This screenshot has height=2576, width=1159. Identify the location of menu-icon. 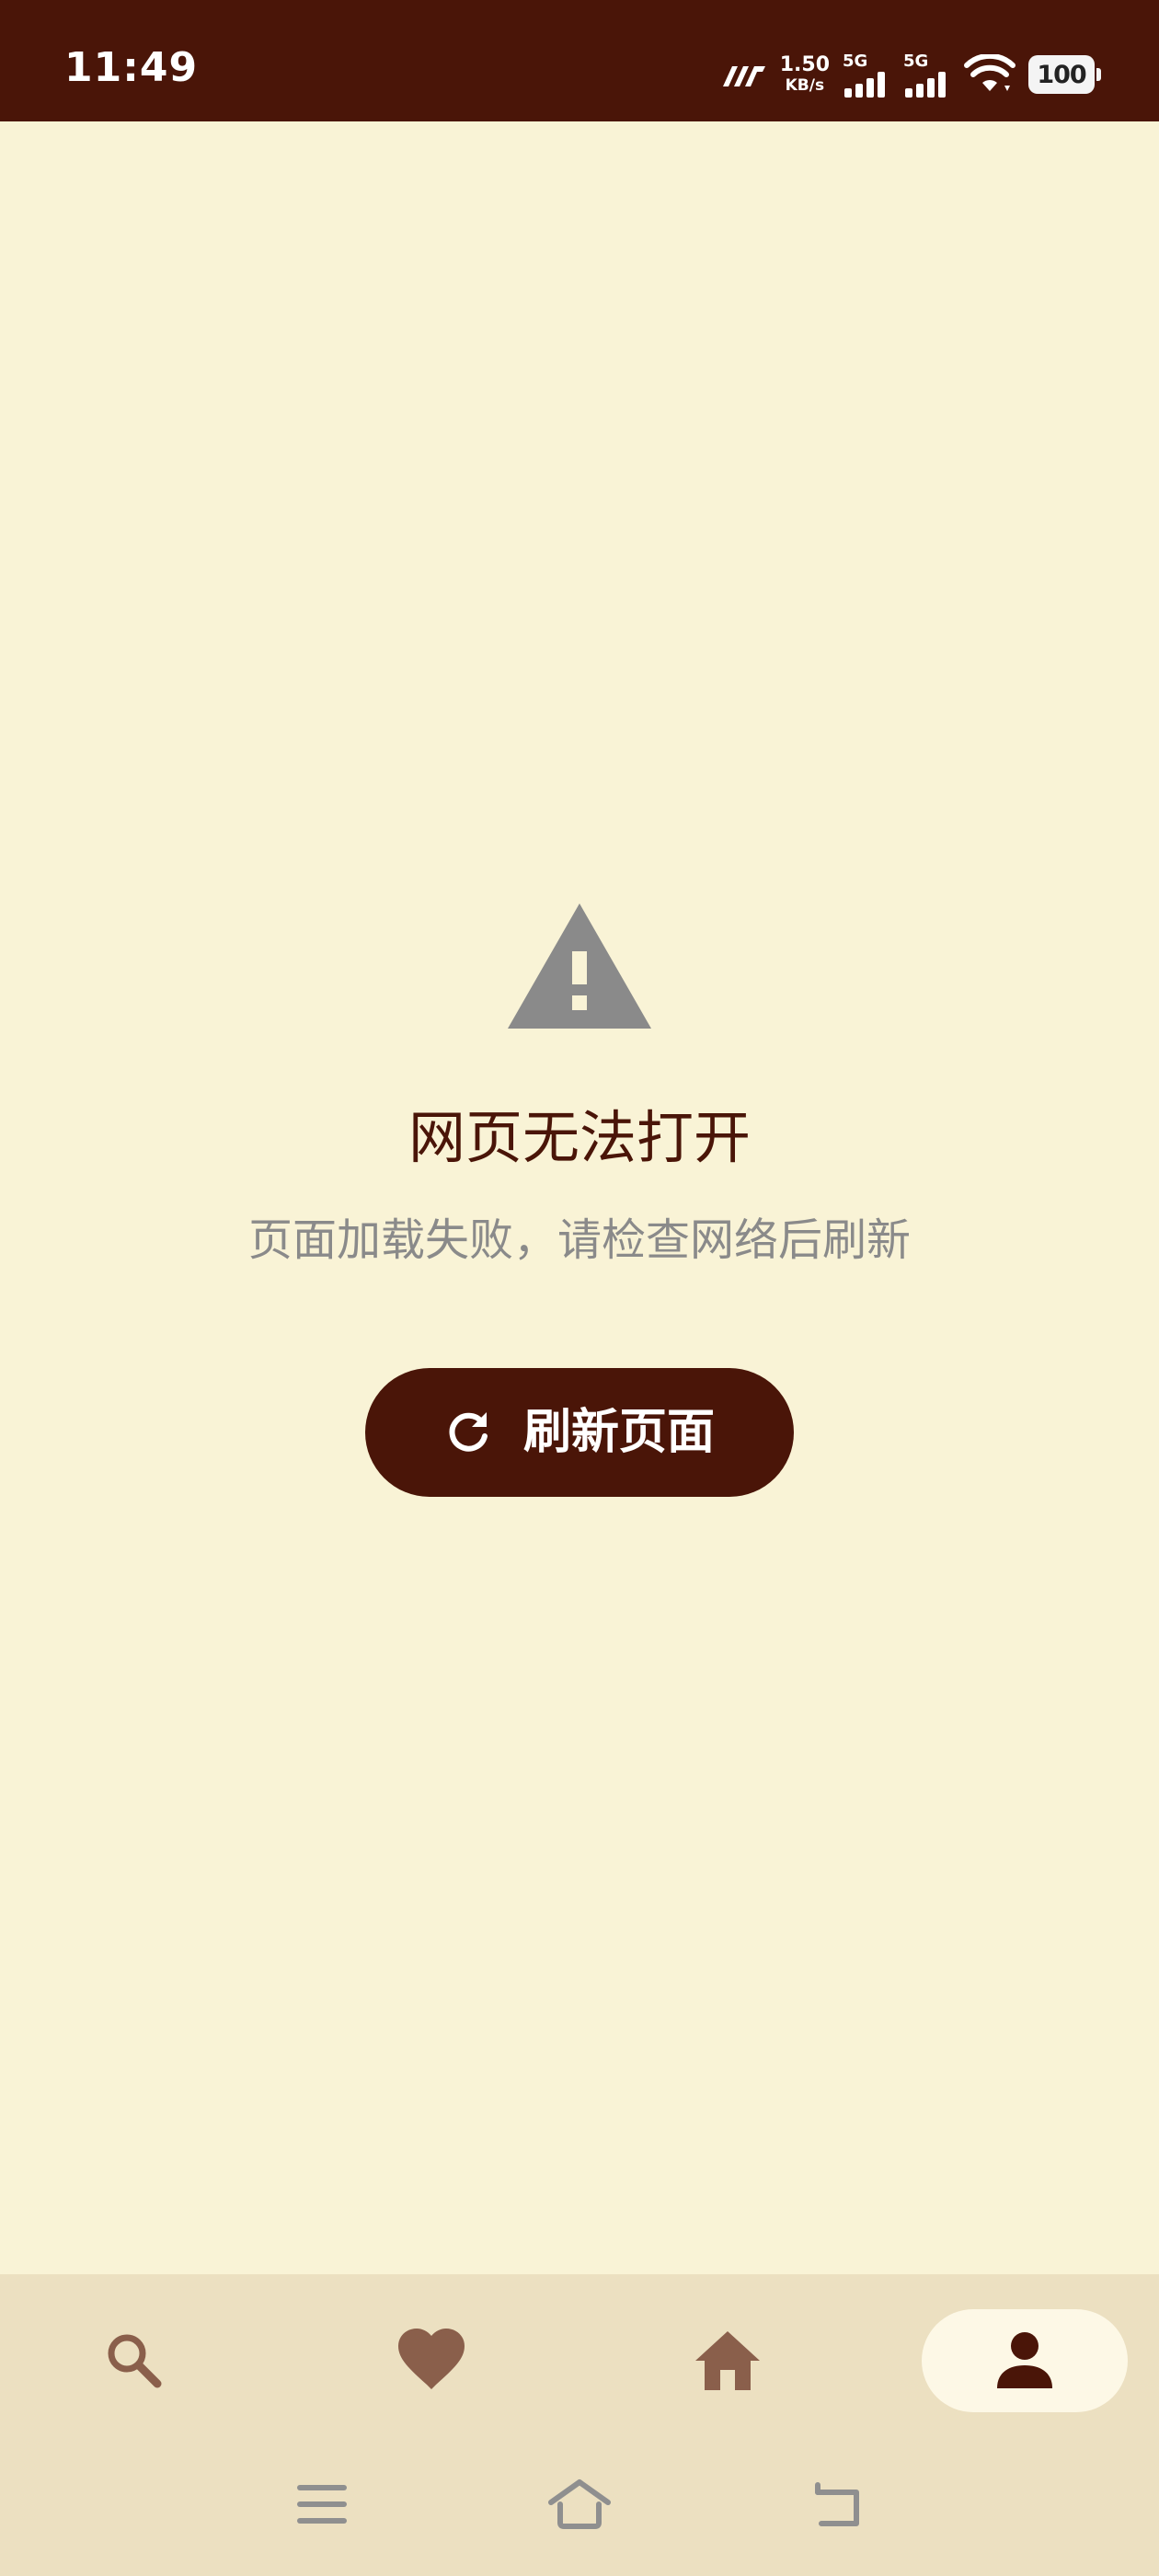
(322, 2504).